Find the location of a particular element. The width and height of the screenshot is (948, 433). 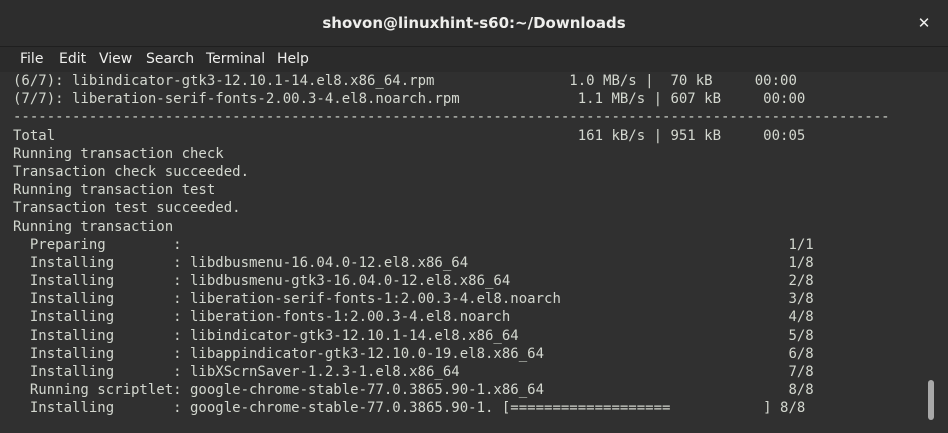

title-bar: shovon@linuxhint-s60:~/Downloads ✕ is located at coordinates (474, 23).